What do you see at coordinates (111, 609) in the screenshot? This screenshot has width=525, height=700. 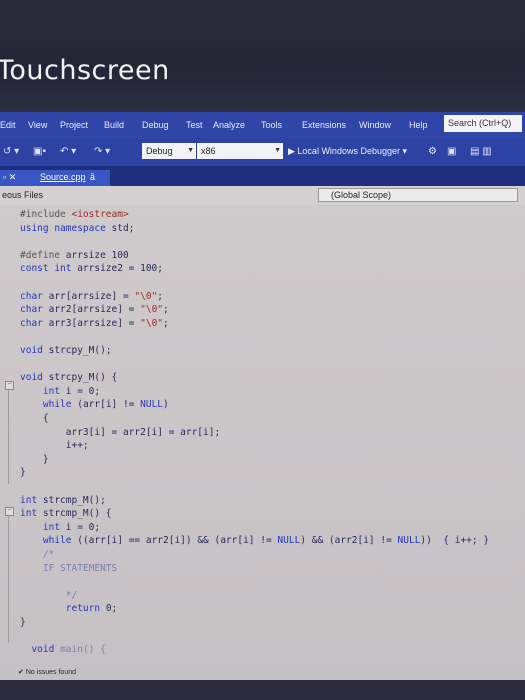 I see `code-token: 0;` at bounding box center [111, 609].